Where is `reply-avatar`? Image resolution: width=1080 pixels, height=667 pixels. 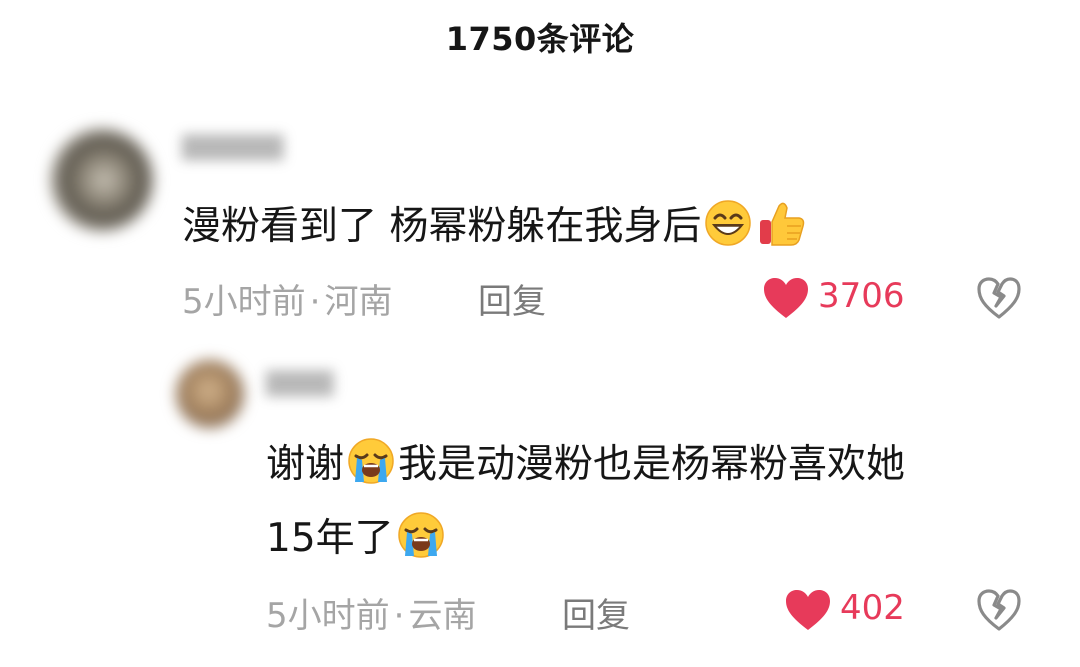
reply-avatar is located at coordinates (210, 394).